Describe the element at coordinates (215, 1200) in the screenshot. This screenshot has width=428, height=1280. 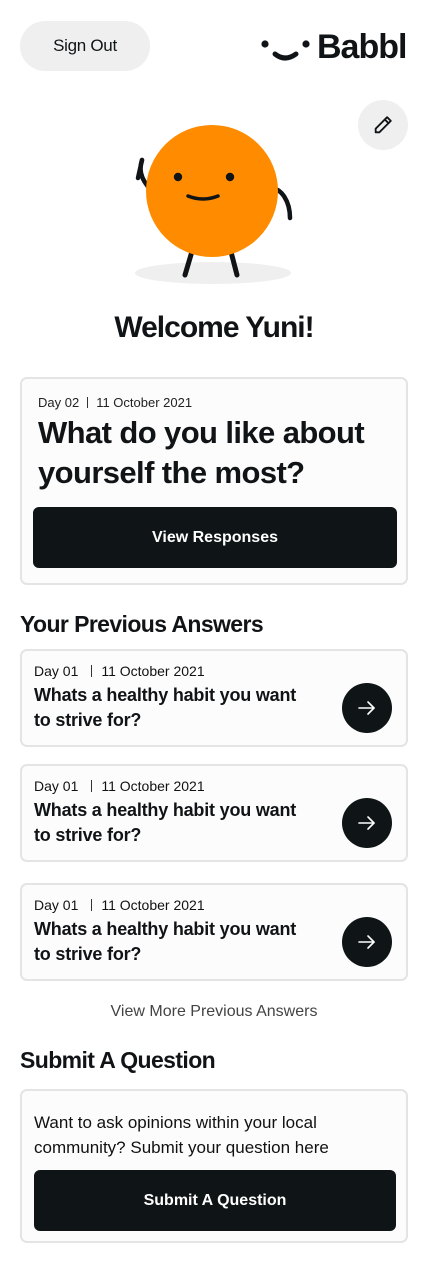
I see `submit-question-button: Submit A Question` at that location.